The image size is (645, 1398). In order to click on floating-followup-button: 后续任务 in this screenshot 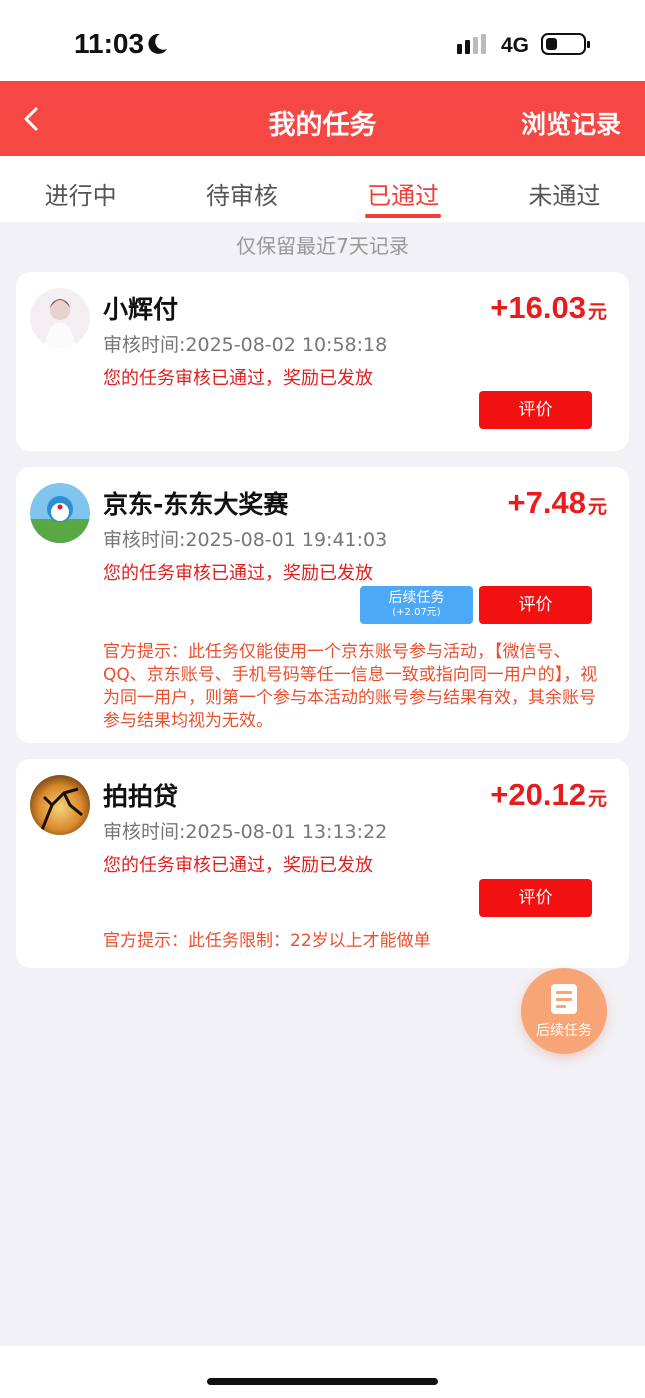, I will do `click(564, 1011)`.